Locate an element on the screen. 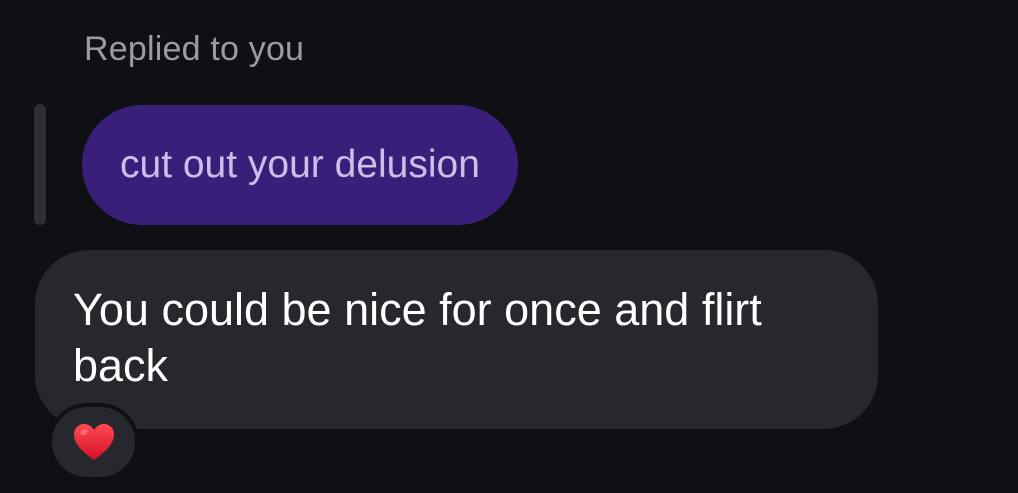  heart-icon is located at coordinates (93, 442).